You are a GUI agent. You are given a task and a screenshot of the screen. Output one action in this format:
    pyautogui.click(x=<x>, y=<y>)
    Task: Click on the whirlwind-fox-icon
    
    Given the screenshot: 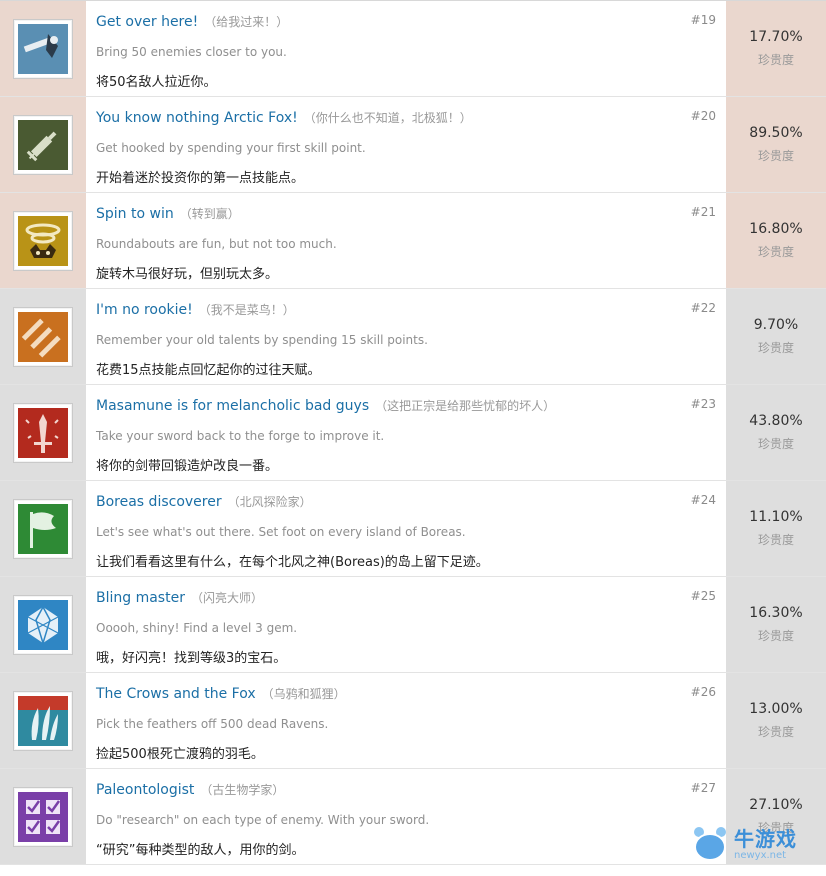 What is the action you would take?
    pyautogui.click(x=43, y=241)
    